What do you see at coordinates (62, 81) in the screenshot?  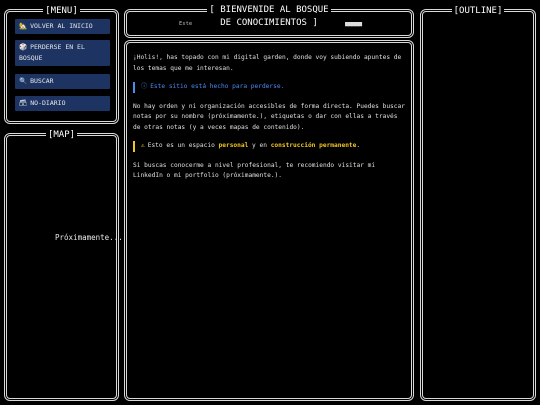 I see `menu-item-search: 🔍 BUSCAR` at bounding box center [62, 81].